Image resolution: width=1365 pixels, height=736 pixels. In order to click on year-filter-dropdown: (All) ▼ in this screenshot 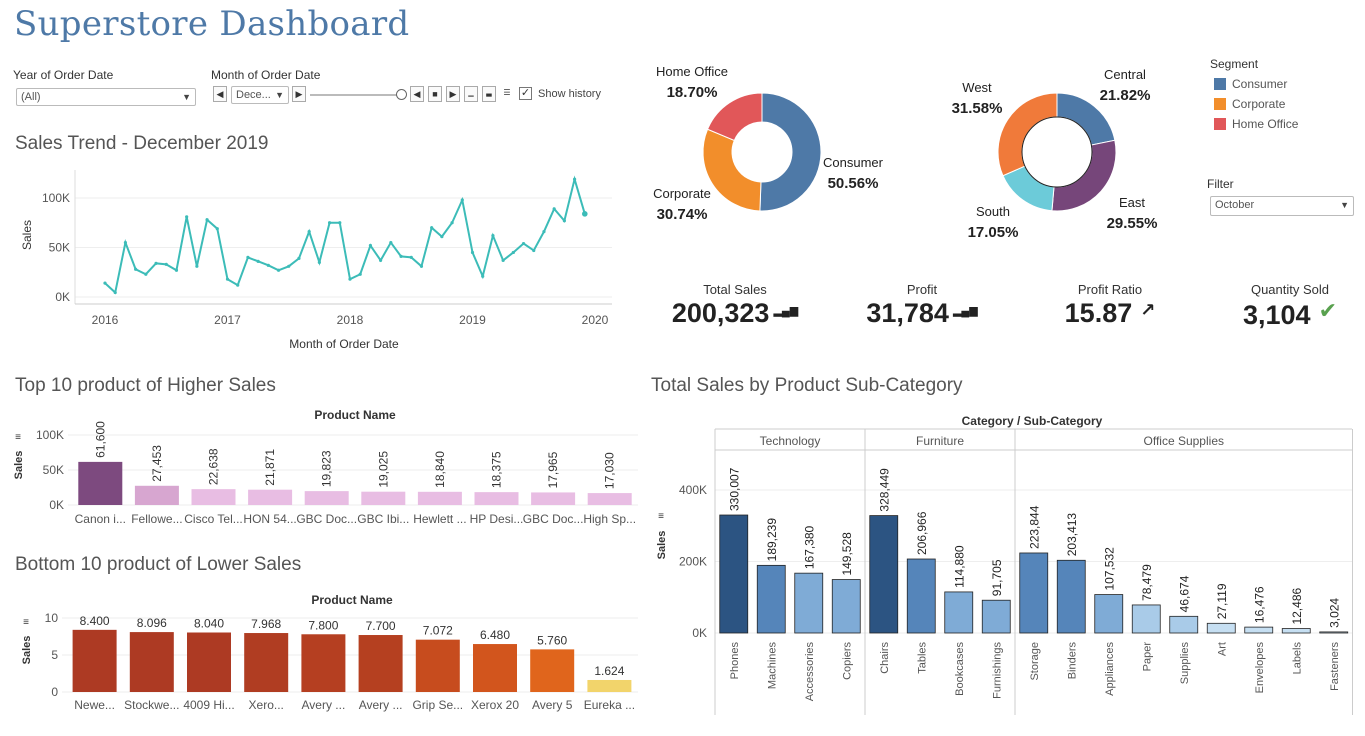, I will do `click(106, 97)`.